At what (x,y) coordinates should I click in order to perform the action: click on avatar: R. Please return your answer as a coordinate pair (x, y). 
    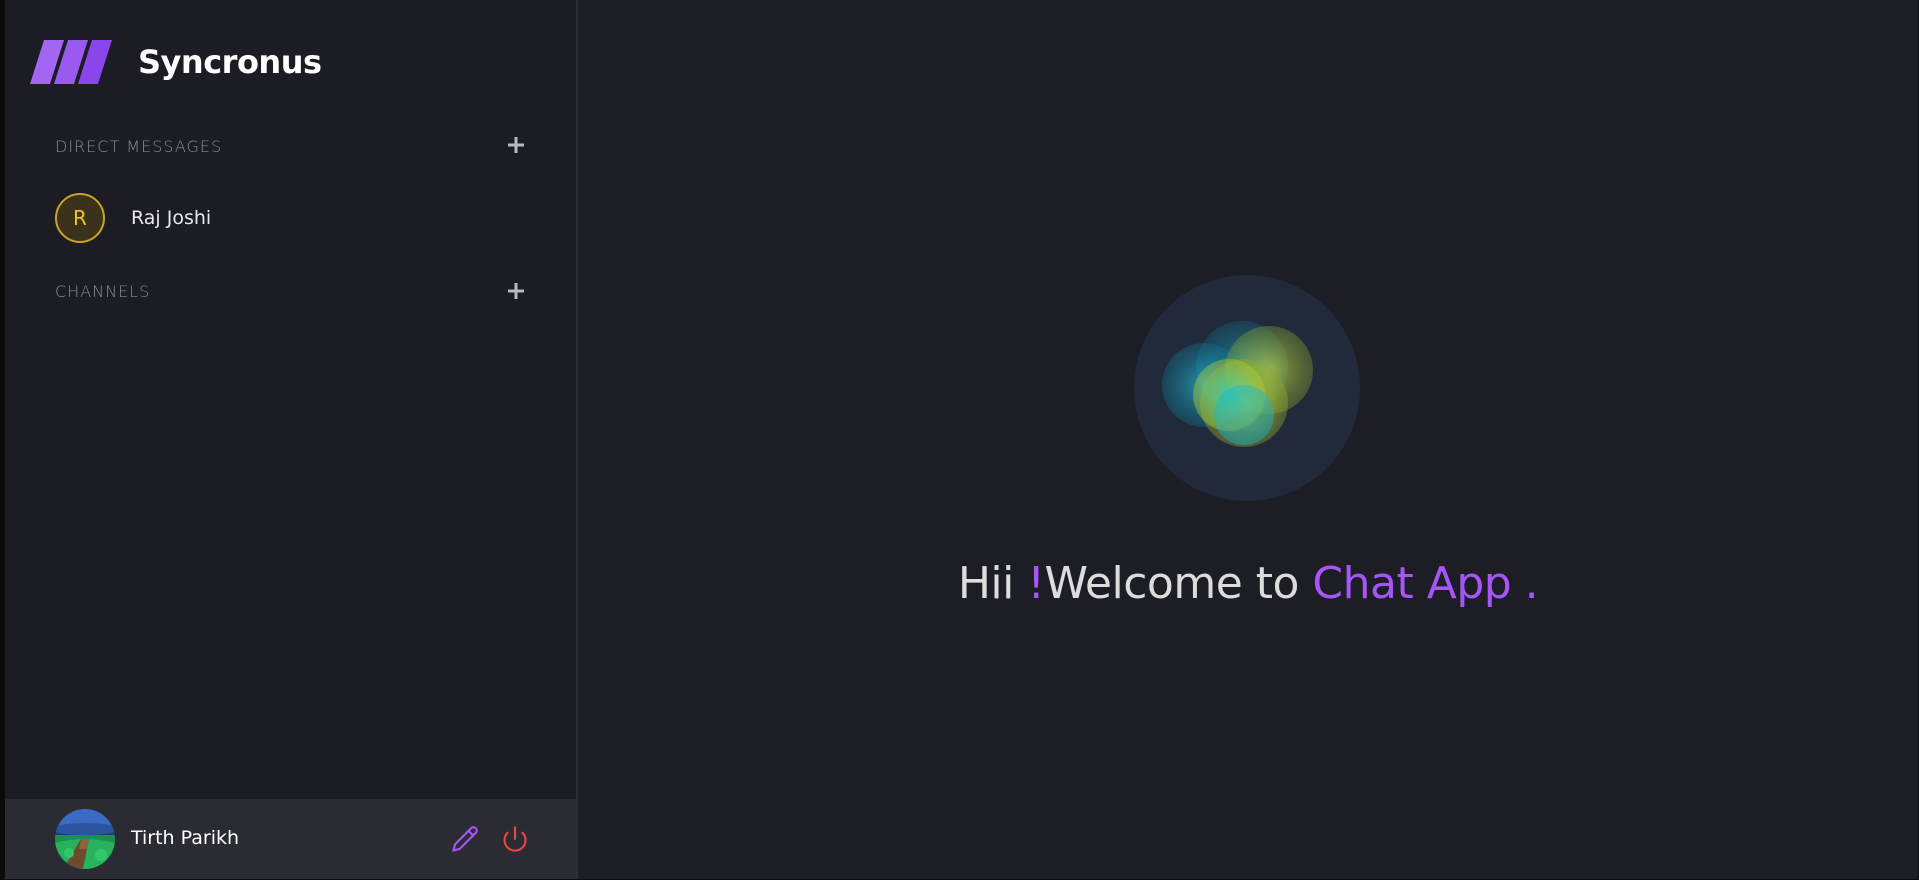
    Looking at the image, I should click on (80, 218).